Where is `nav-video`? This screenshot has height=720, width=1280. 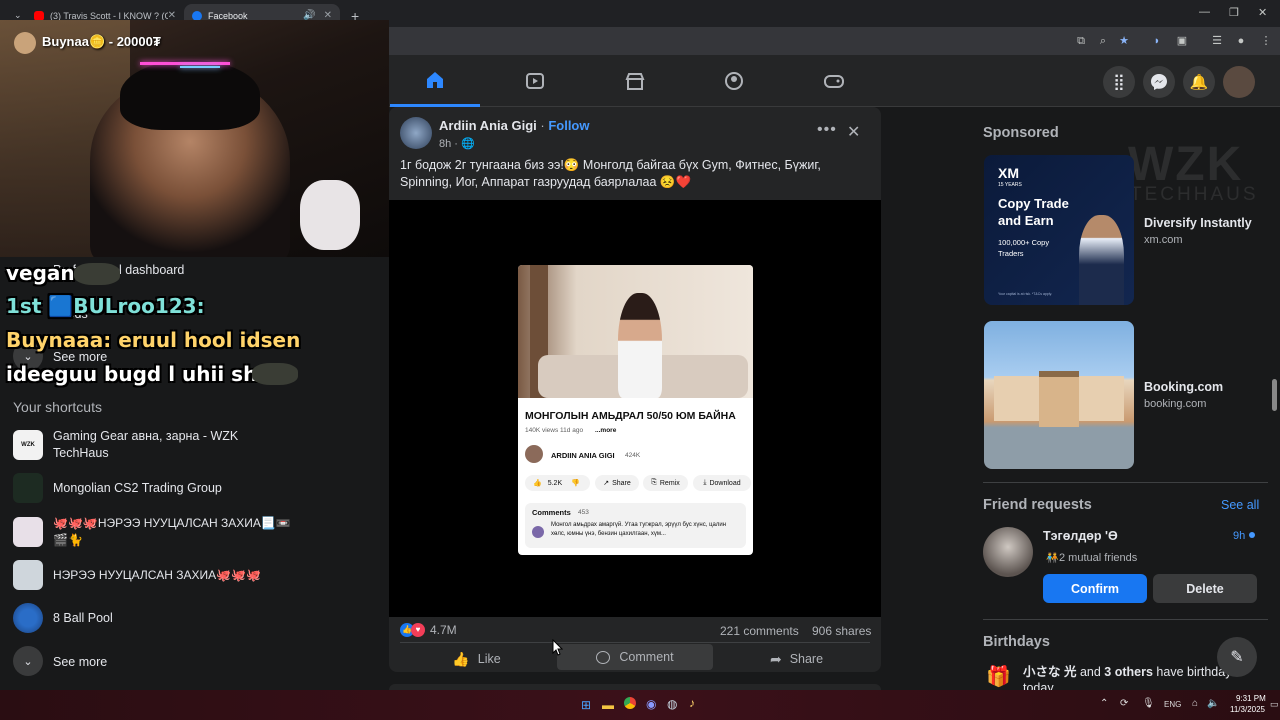
nav-video is located at coordinates (535, 81).